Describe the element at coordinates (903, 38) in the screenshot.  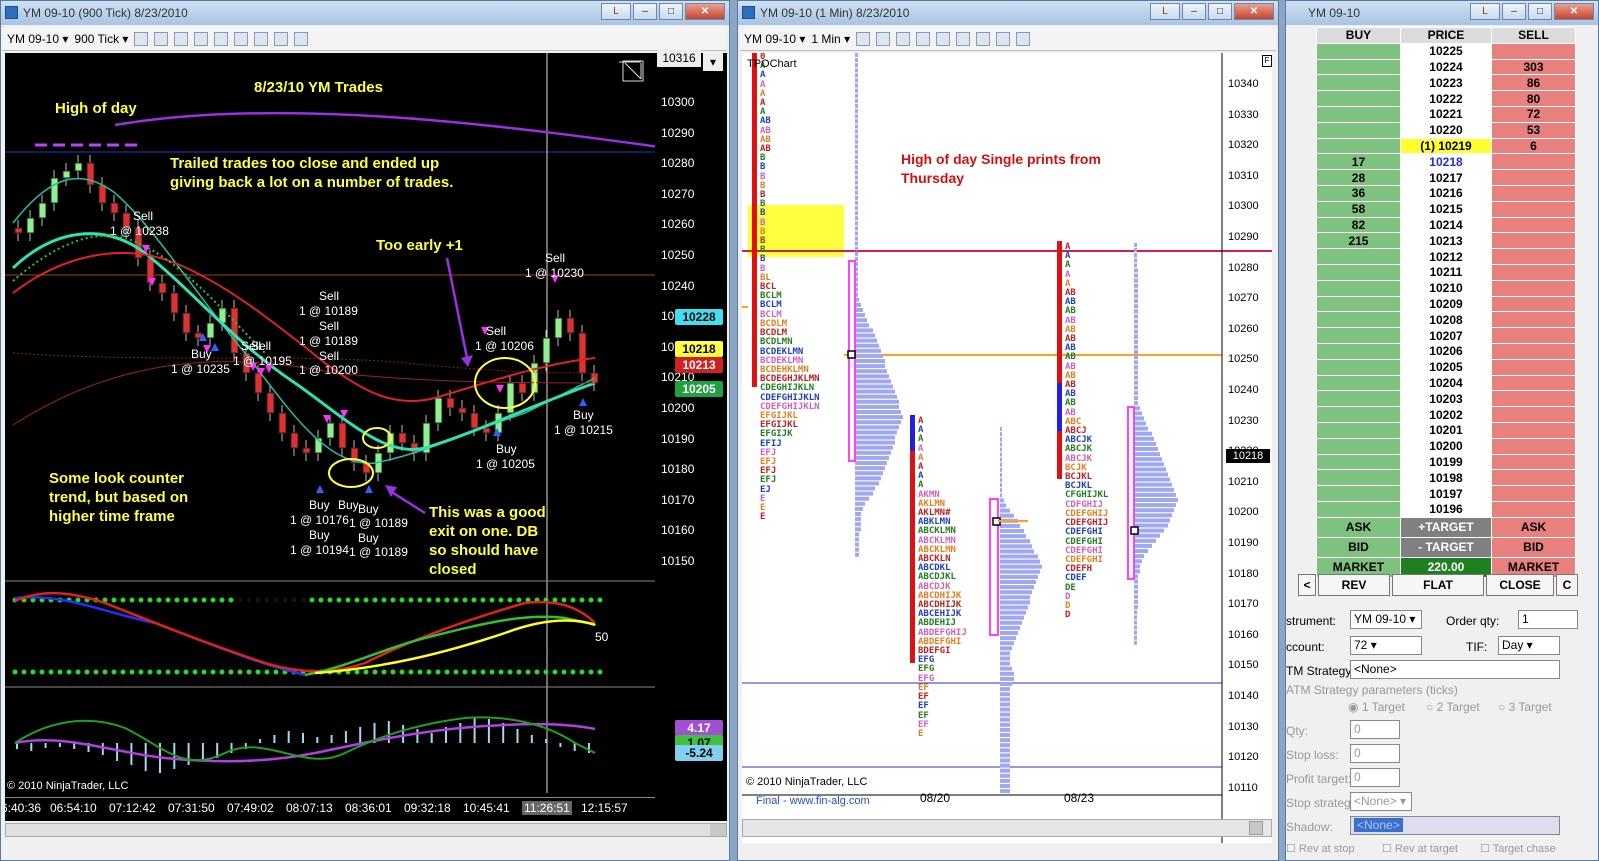
I see `tools-icon` at that location.